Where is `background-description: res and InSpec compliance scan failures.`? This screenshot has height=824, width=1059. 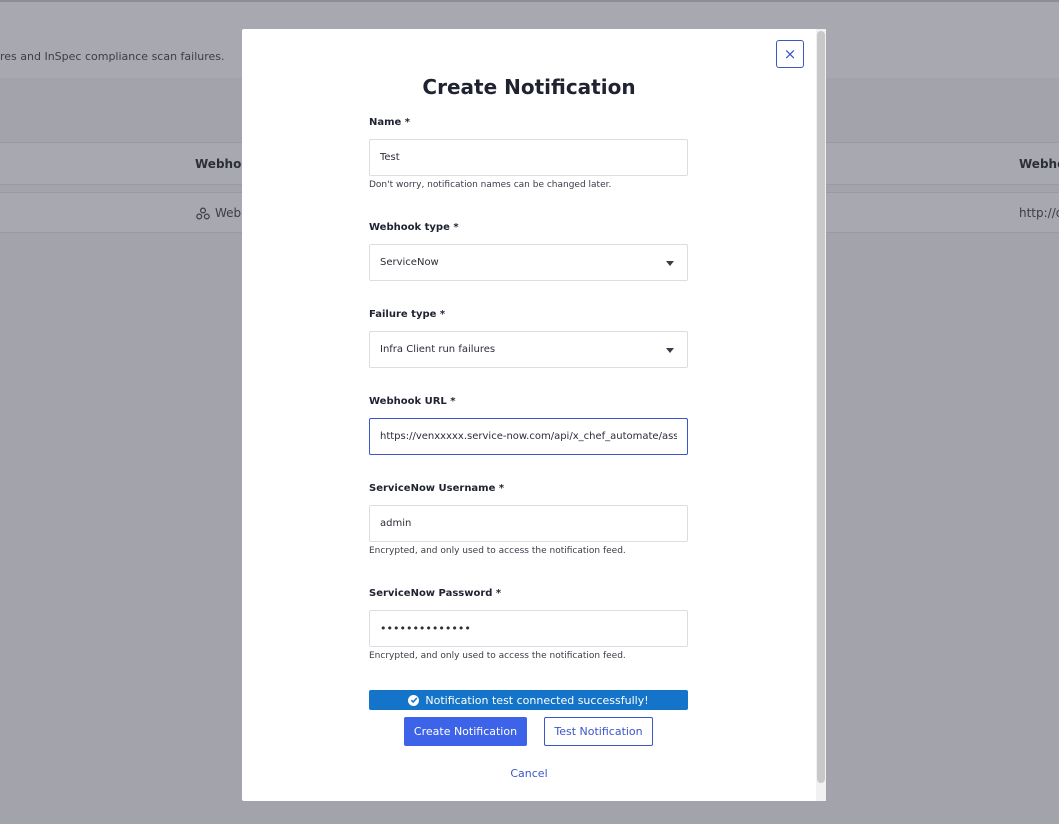 background-description: res and InSpec compliance scan failures. is located at coordinates (112, 56).